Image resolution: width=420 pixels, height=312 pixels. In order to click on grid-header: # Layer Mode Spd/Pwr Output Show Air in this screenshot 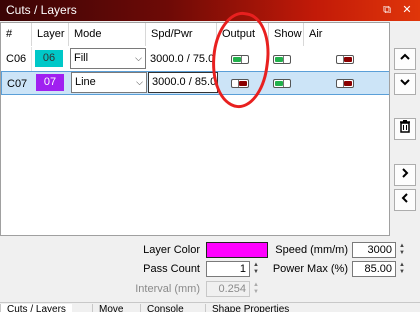, I will do `click(195, 34)`.